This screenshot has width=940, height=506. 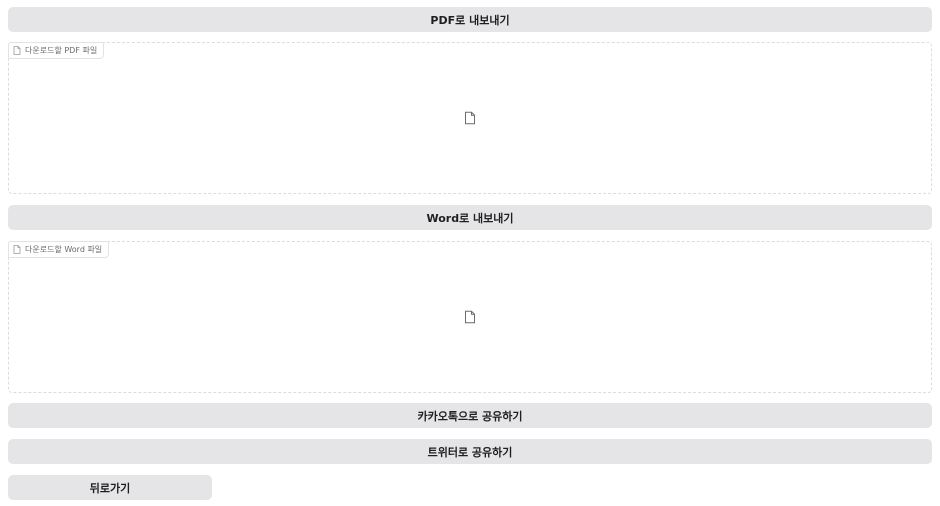 I want to click on share-kakaotalk-button: 카카오톡으로 공유하기, so click(x=470, y=415).